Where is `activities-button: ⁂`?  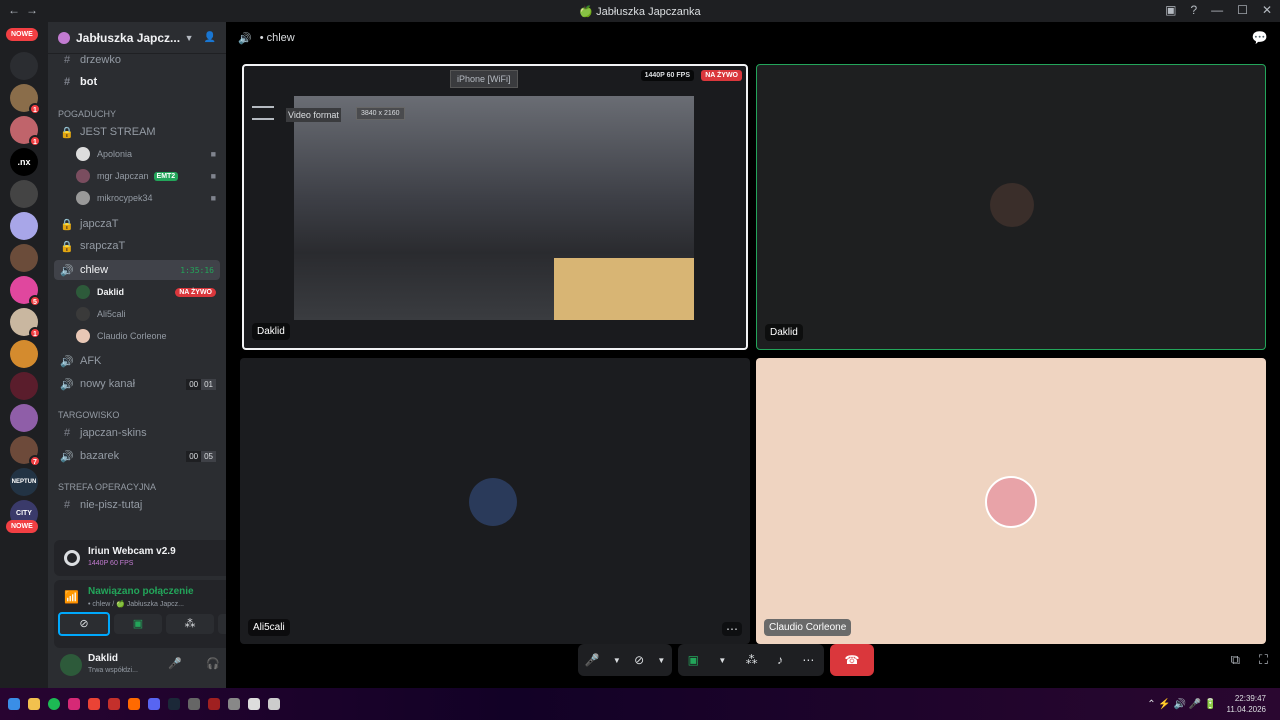 activities-button: ⁂ is located at coordinates (190, 624).